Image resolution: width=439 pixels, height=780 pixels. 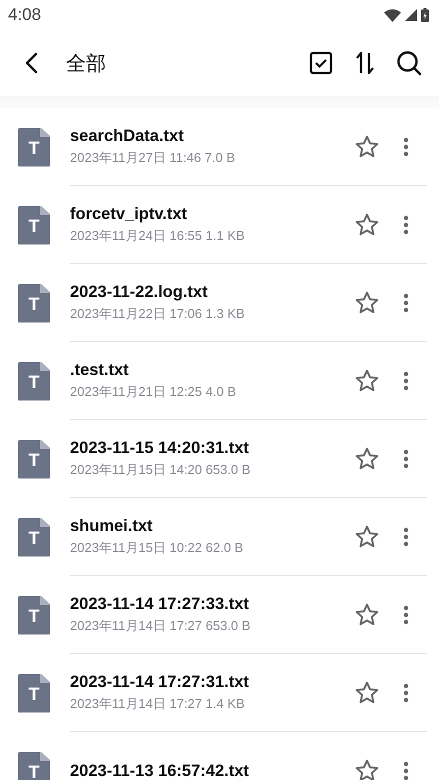 What do you see at coordinates (32, 63) in the screenshot?
I see `back-icon` at bounding box center [32, 63].